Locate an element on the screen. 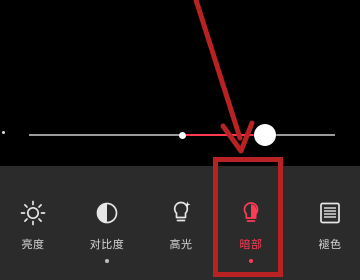 This screenshot has width=360, height=280. tool-highlights: 高光 is located at coordinates (181, 235).